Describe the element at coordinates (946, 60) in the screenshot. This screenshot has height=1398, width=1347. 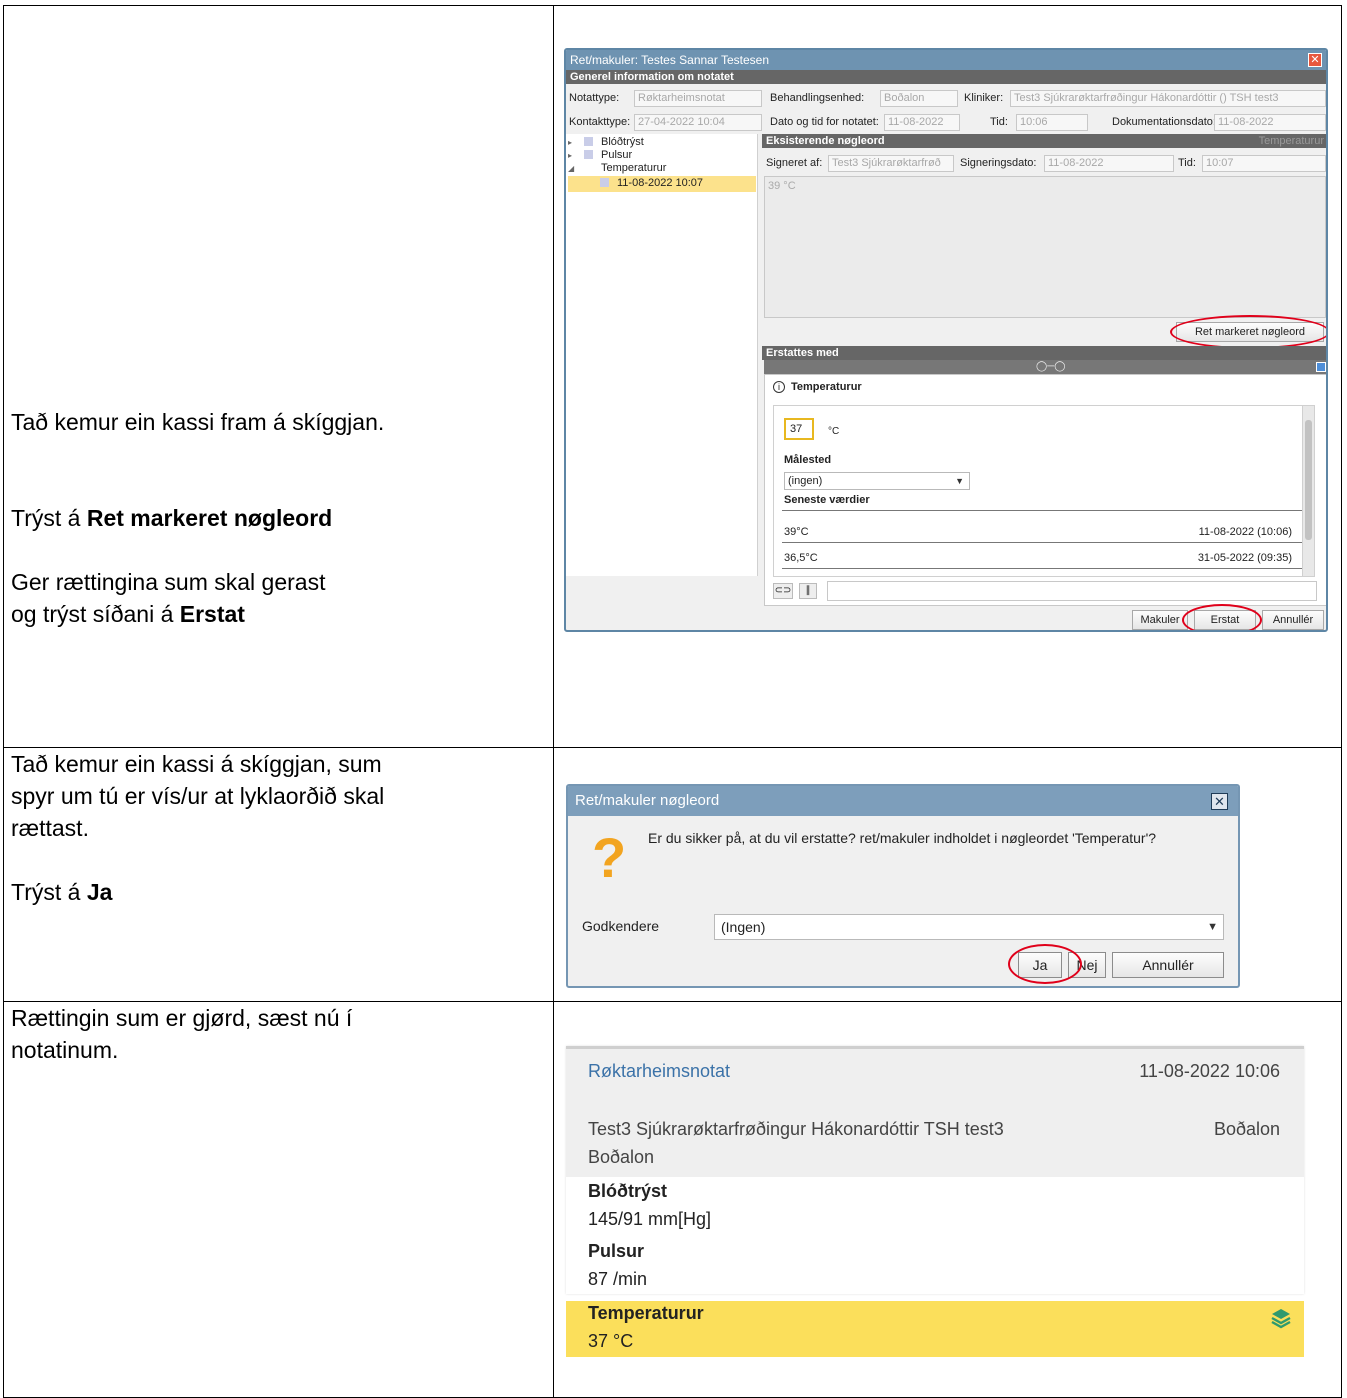
I see `dialog-titlebar: Ret/makuler: Testes Sannar Testesen ✕` at that location.